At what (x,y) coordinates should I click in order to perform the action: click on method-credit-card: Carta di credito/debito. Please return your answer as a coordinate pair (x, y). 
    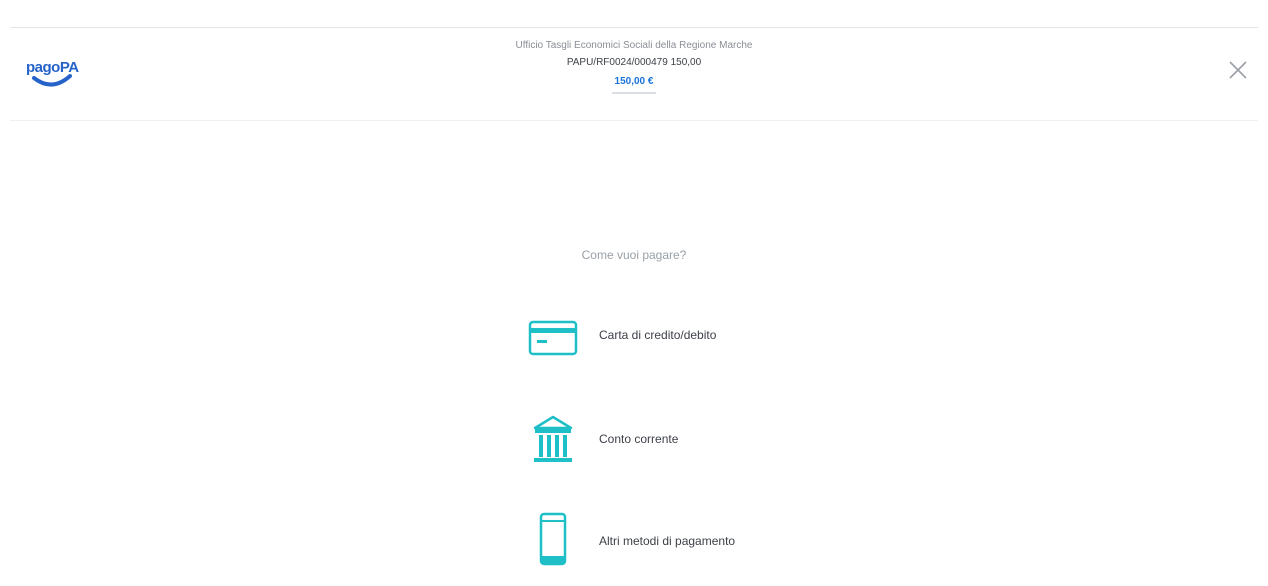
    Looking at the image, I should click on (685, 338).